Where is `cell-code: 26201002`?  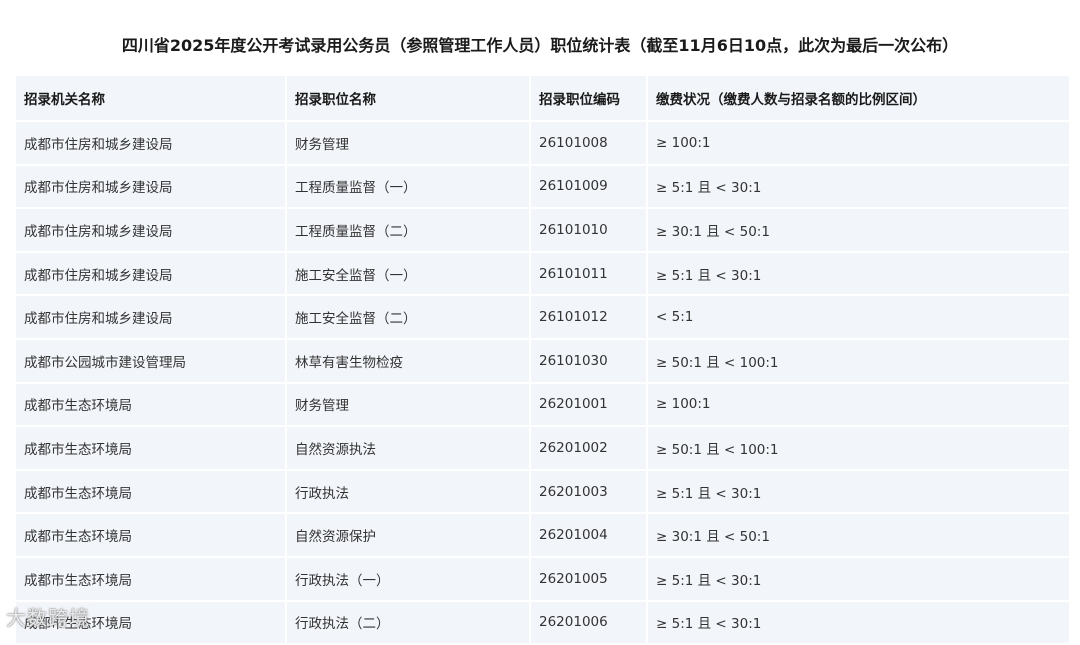
cell-code: 26201002 is located at coordinates (589, 449).